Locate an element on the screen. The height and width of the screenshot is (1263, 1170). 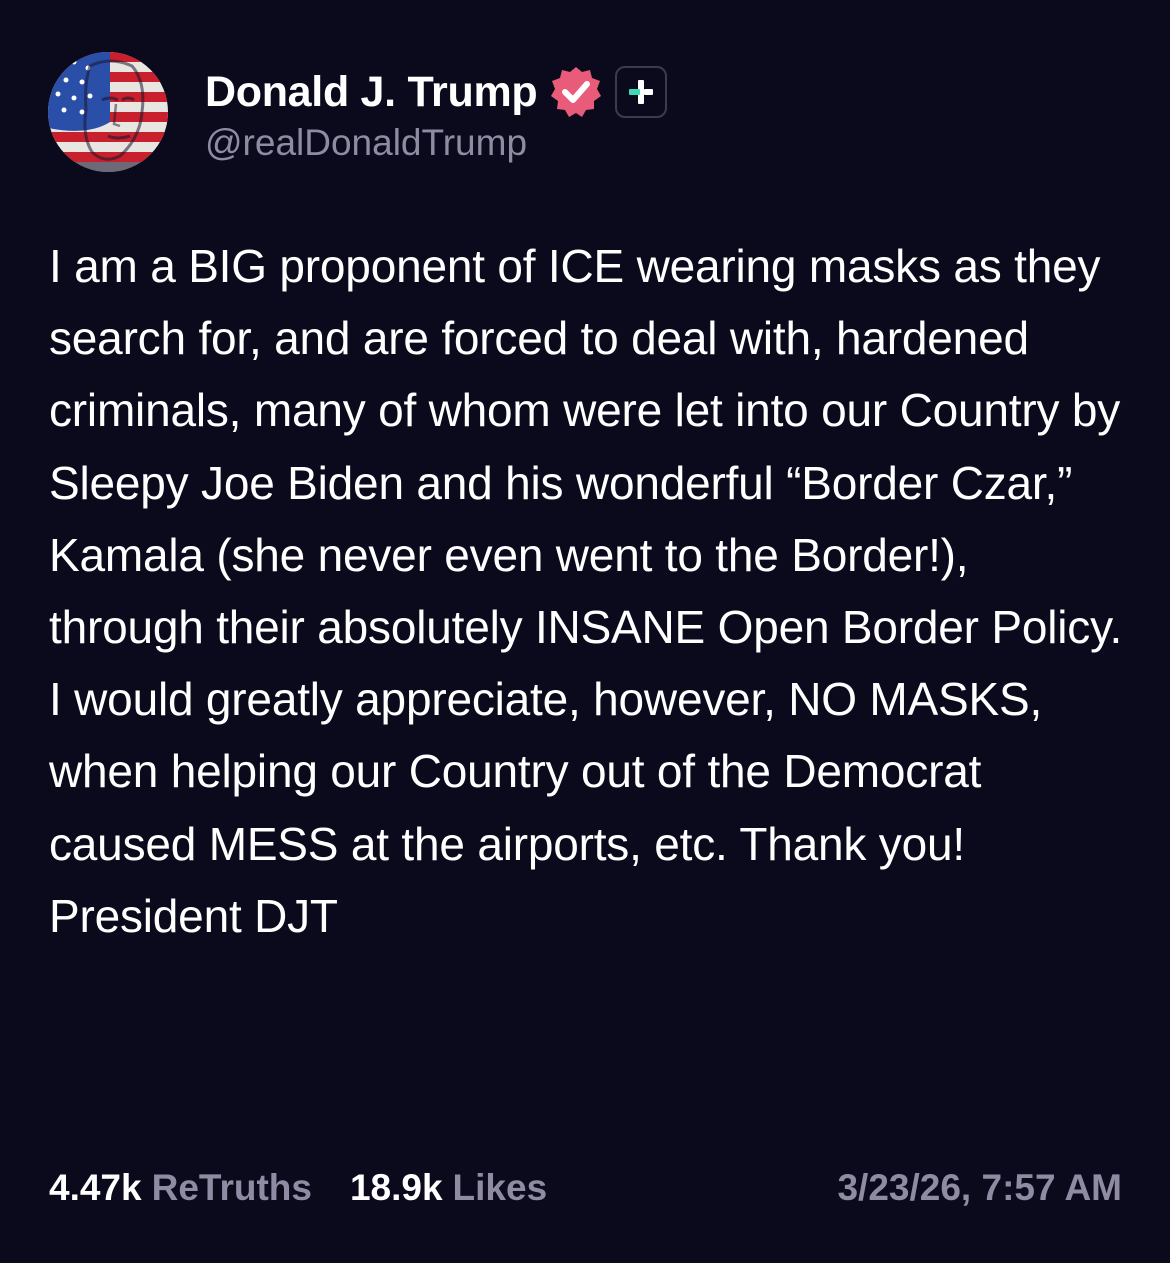
name-row: Donald J. Trump is located at coordinates (436, 92).